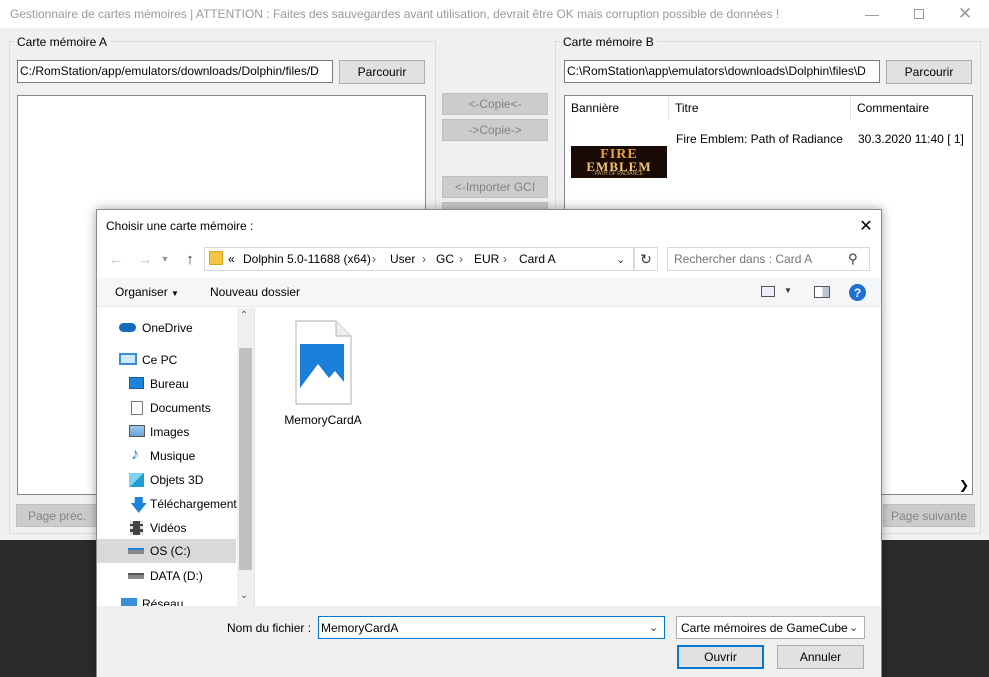 The width and height of the screenshot is (989, 677). I want to click on search-input, so click(759, 259).